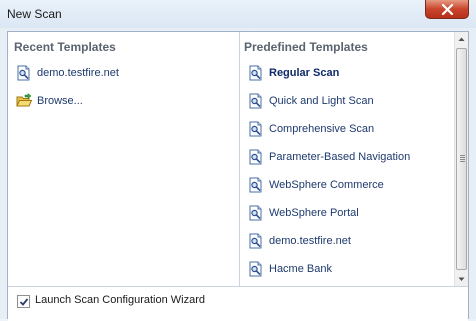 The height and width of the screenshot is (321, 476). I want to click on scrollbar-thumb, so click(461, 159).